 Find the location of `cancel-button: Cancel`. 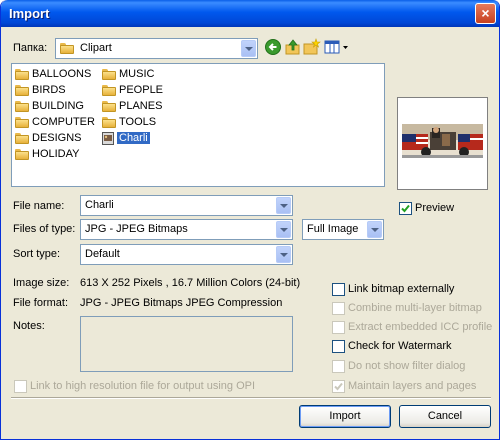

cancel-button: Cancel is located at coordinates (445, 416).